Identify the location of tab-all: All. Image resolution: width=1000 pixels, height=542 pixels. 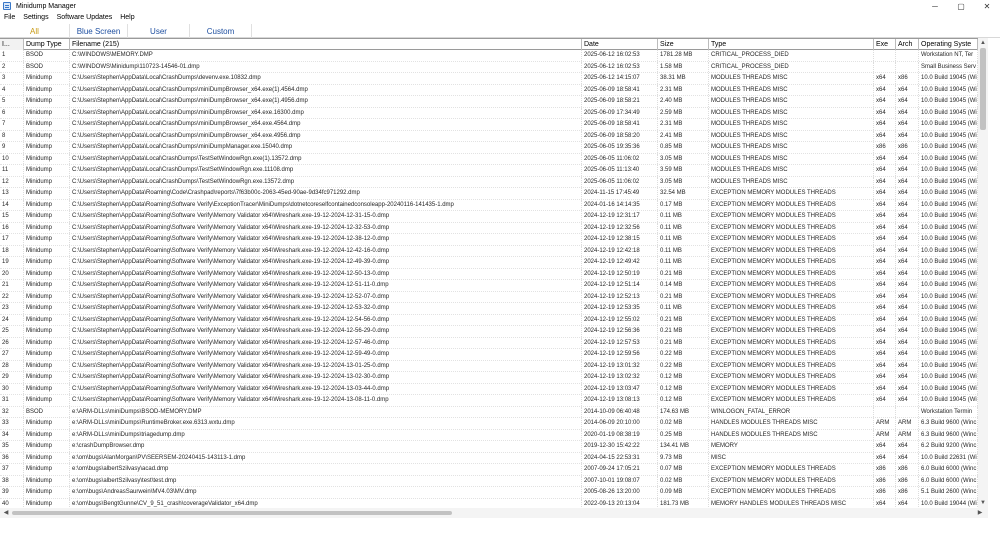
(35, 31).